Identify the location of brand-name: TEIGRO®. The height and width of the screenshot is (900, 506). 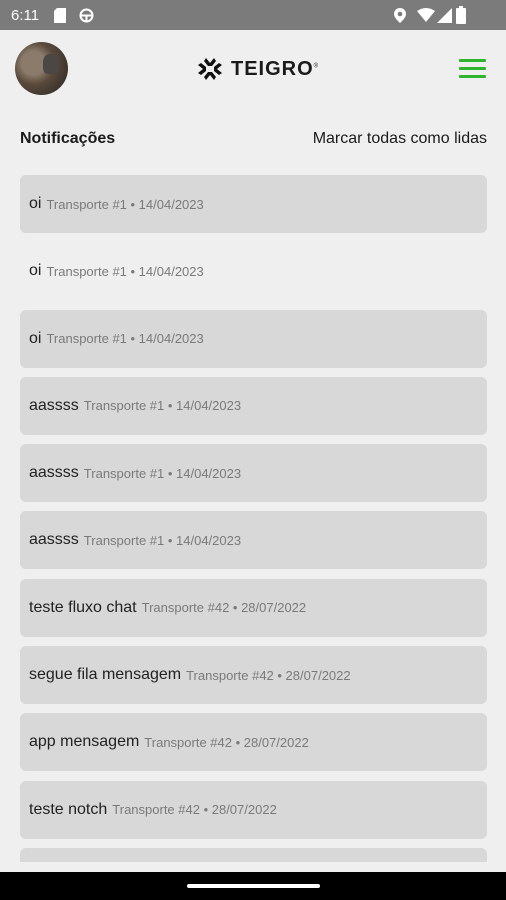
(275, 68).